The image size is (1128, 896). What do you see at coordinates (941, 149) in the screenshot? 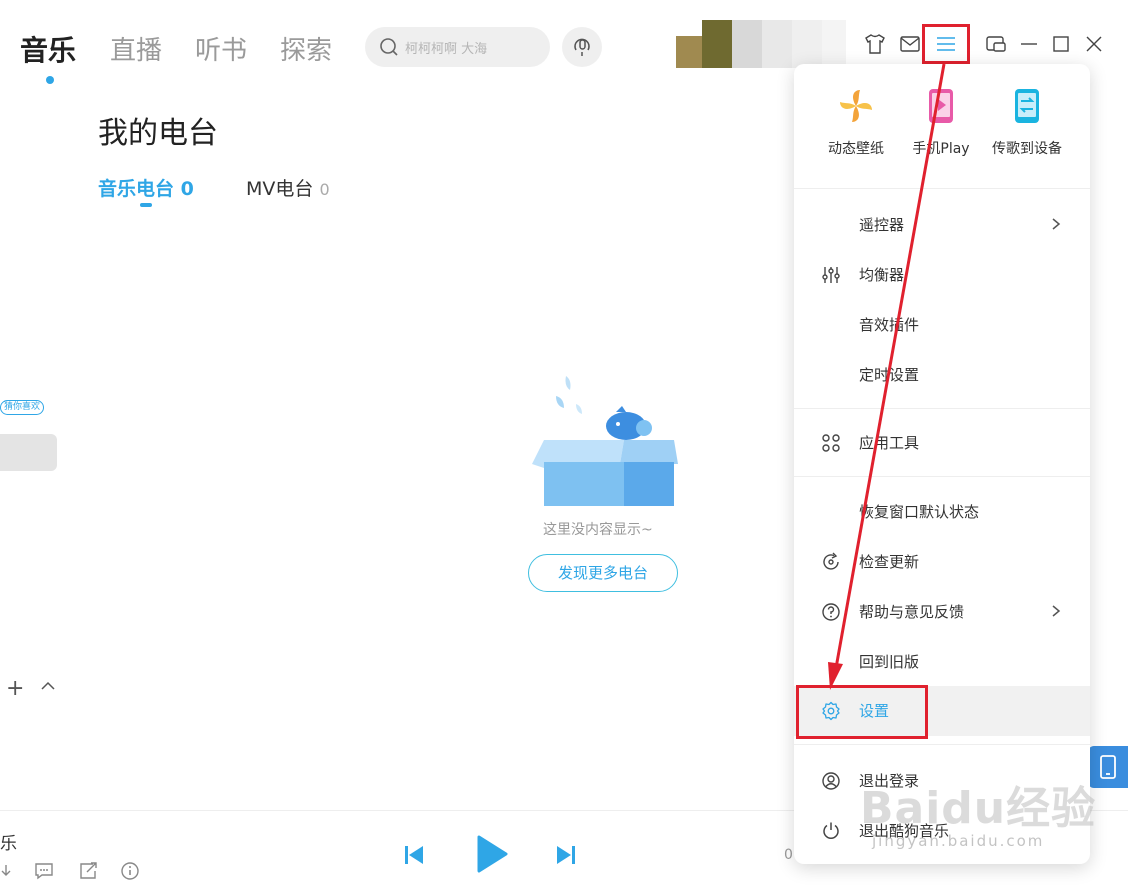
I see `quick-label: 手机Play` at bounding box center [941, 149].